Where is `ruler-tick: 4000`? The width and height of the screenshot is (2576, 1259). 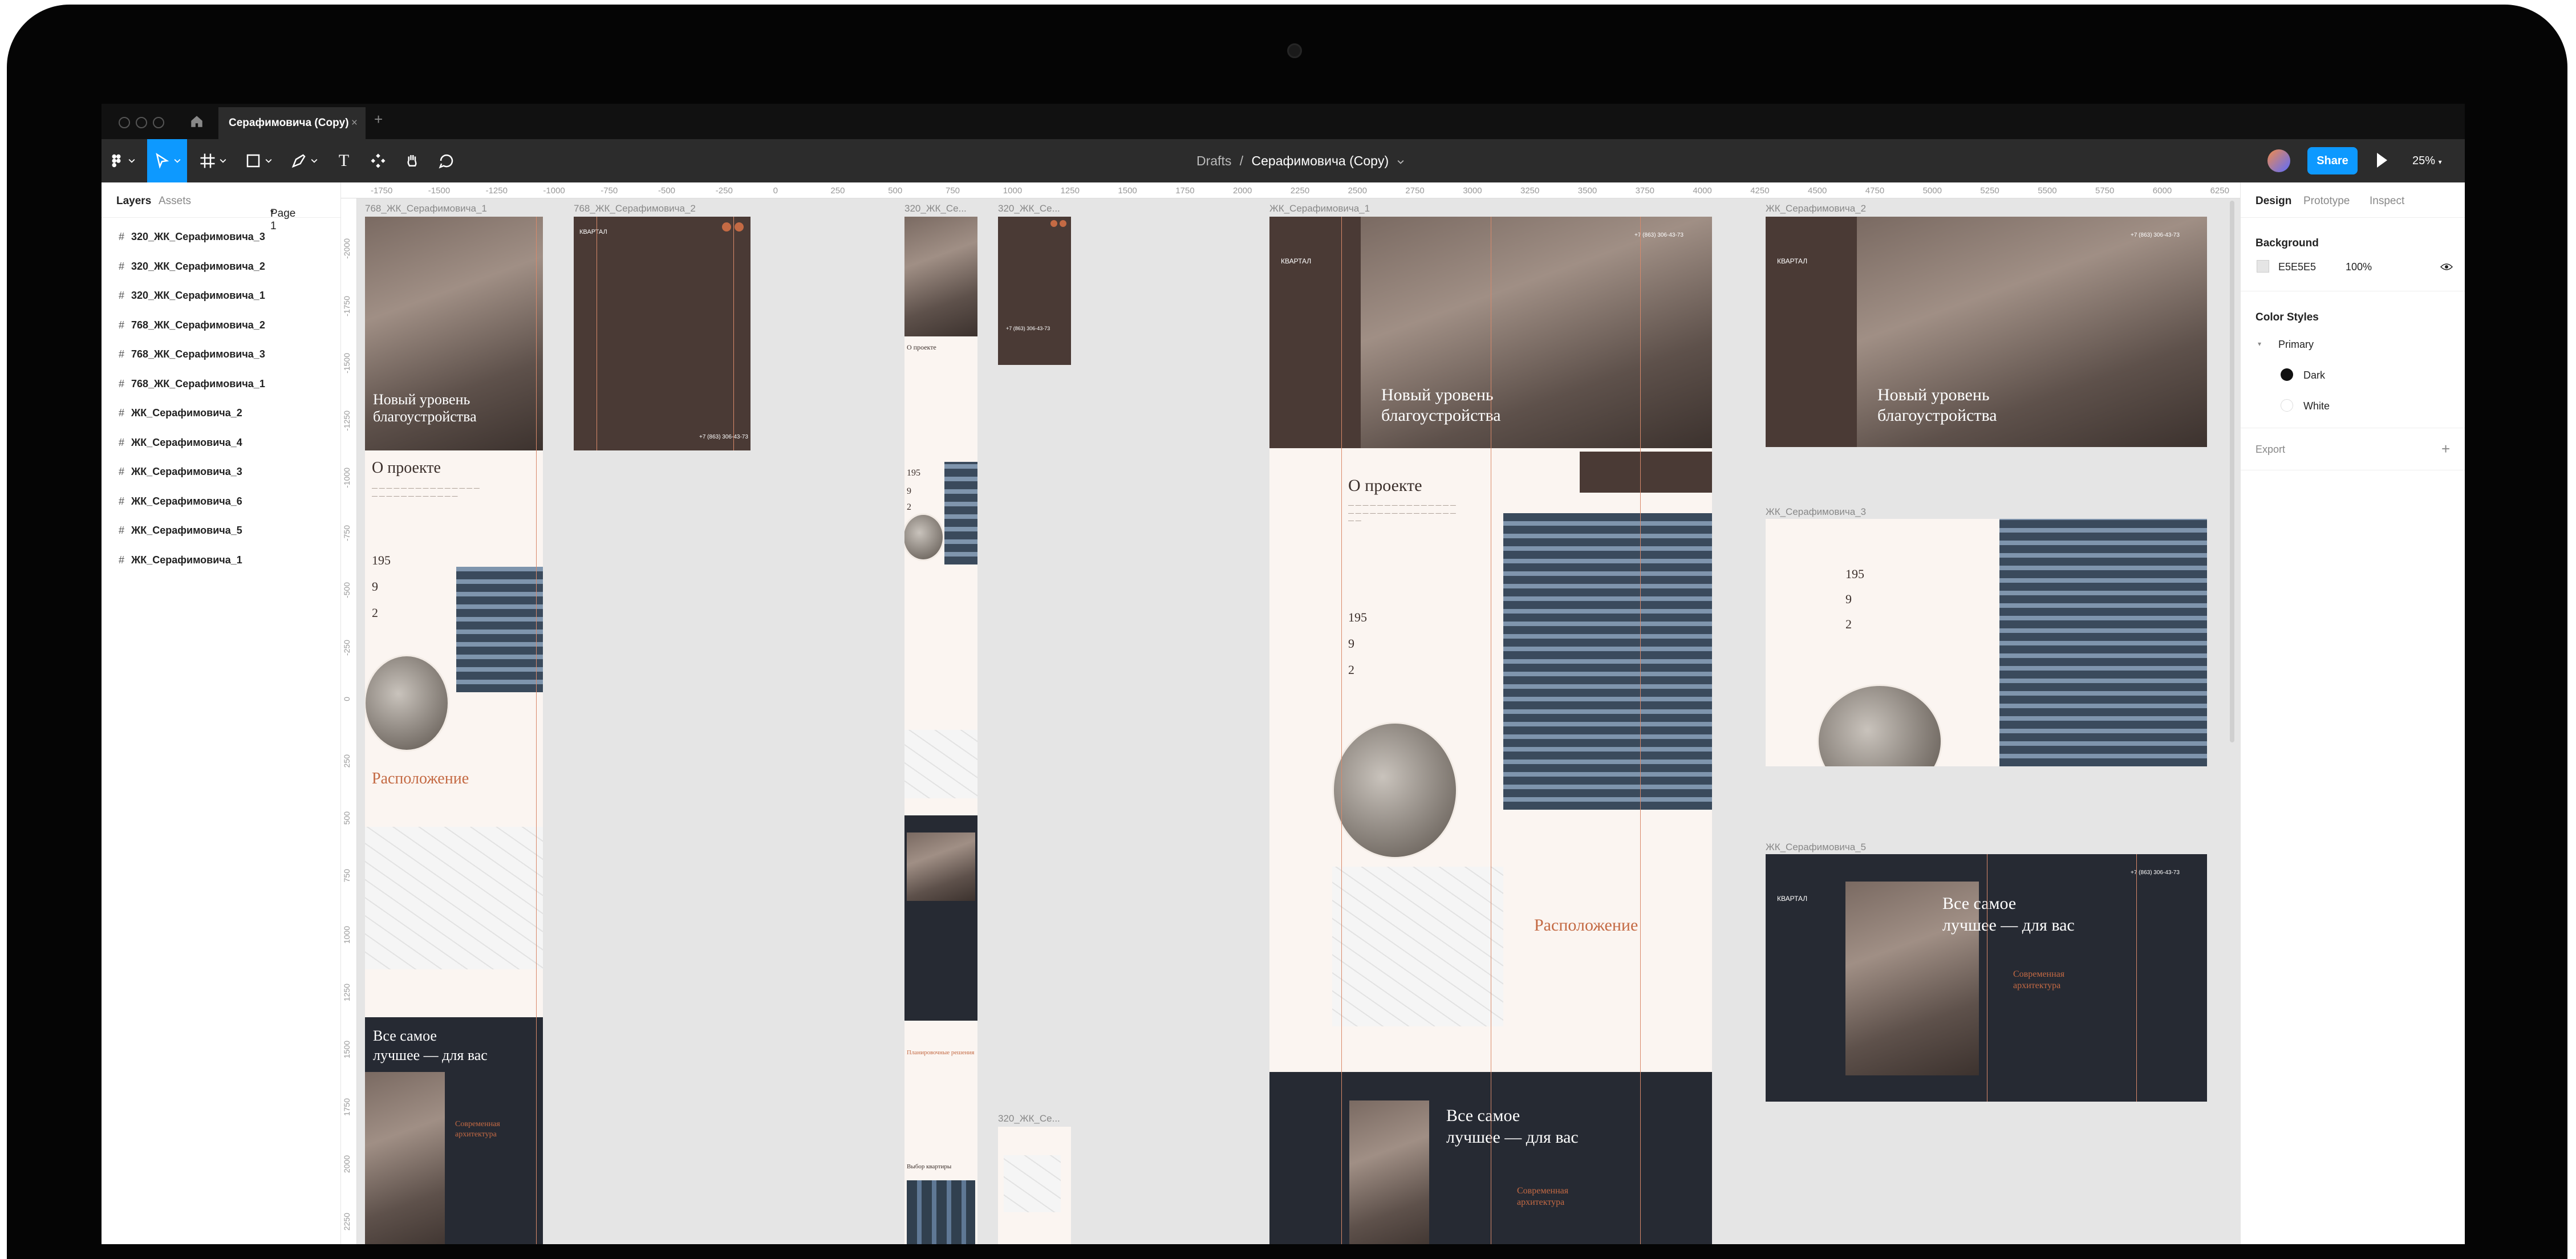
ruler-tick: 4000 is located at coordinates (1702, 191).